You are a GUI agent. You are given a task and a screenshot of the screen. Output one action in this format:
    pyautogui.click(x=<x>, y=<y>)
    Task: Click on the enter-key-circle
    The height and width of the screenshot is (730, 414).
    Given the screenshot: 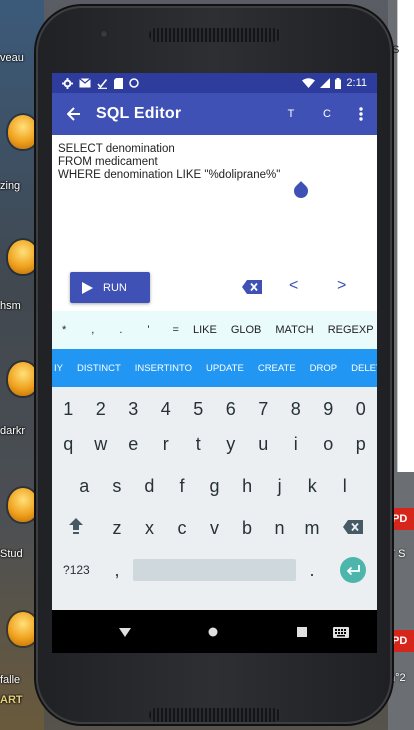 What is the action you would take?
    pyautogui.click(x=352, y=570)
    